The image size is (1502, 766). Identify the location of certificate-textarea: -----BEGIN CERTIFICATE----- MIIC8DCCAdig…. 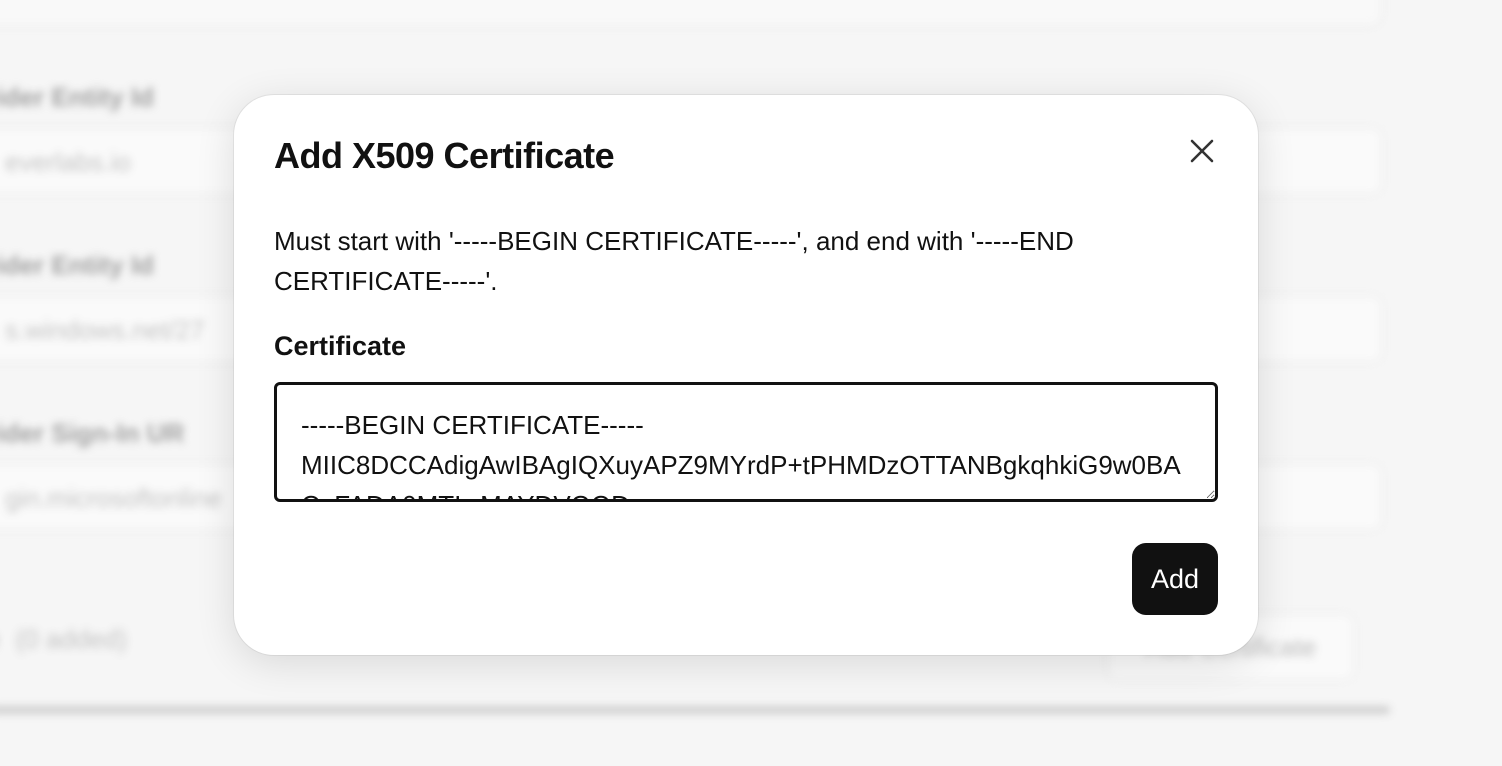
(746, 442).